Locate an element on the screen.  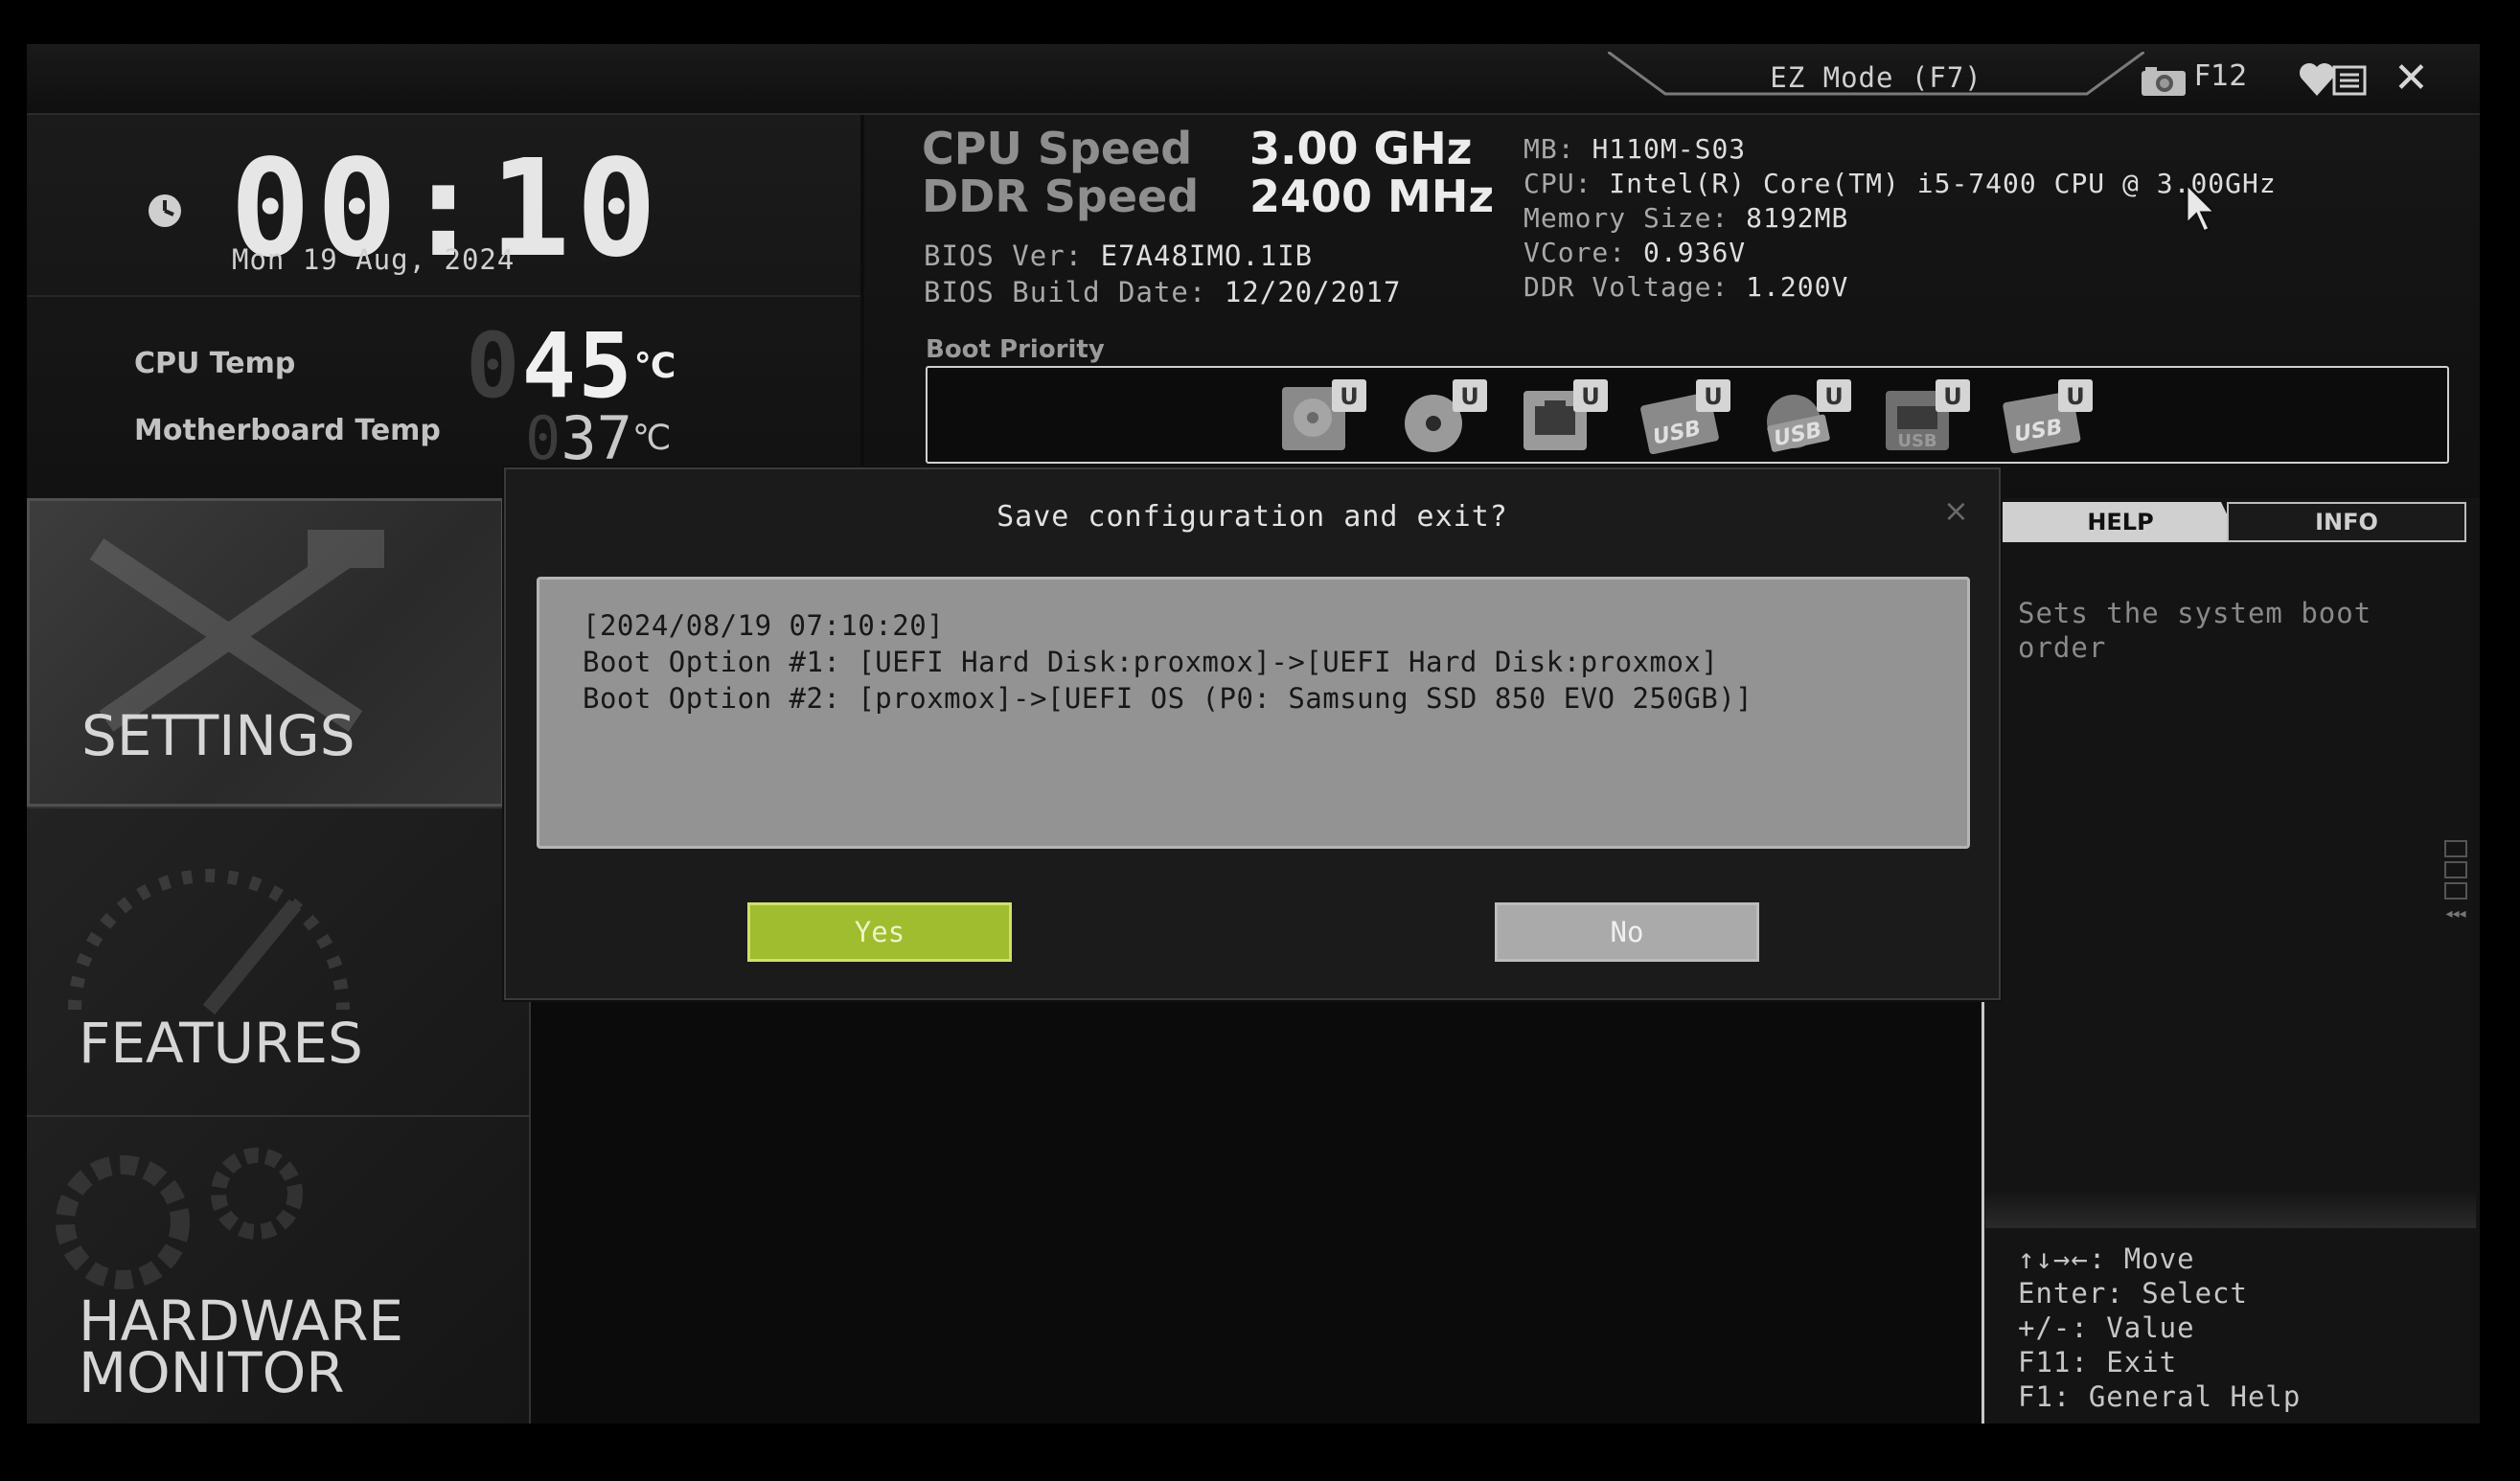
mouse-cursor-icon is located at coordinates (2202, 208).